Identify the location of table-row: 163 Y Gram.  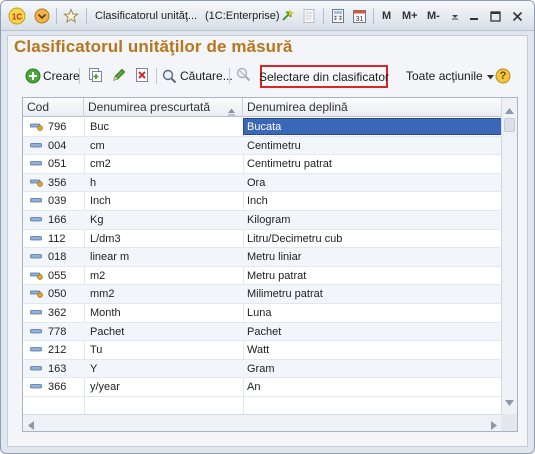
(262, 369).